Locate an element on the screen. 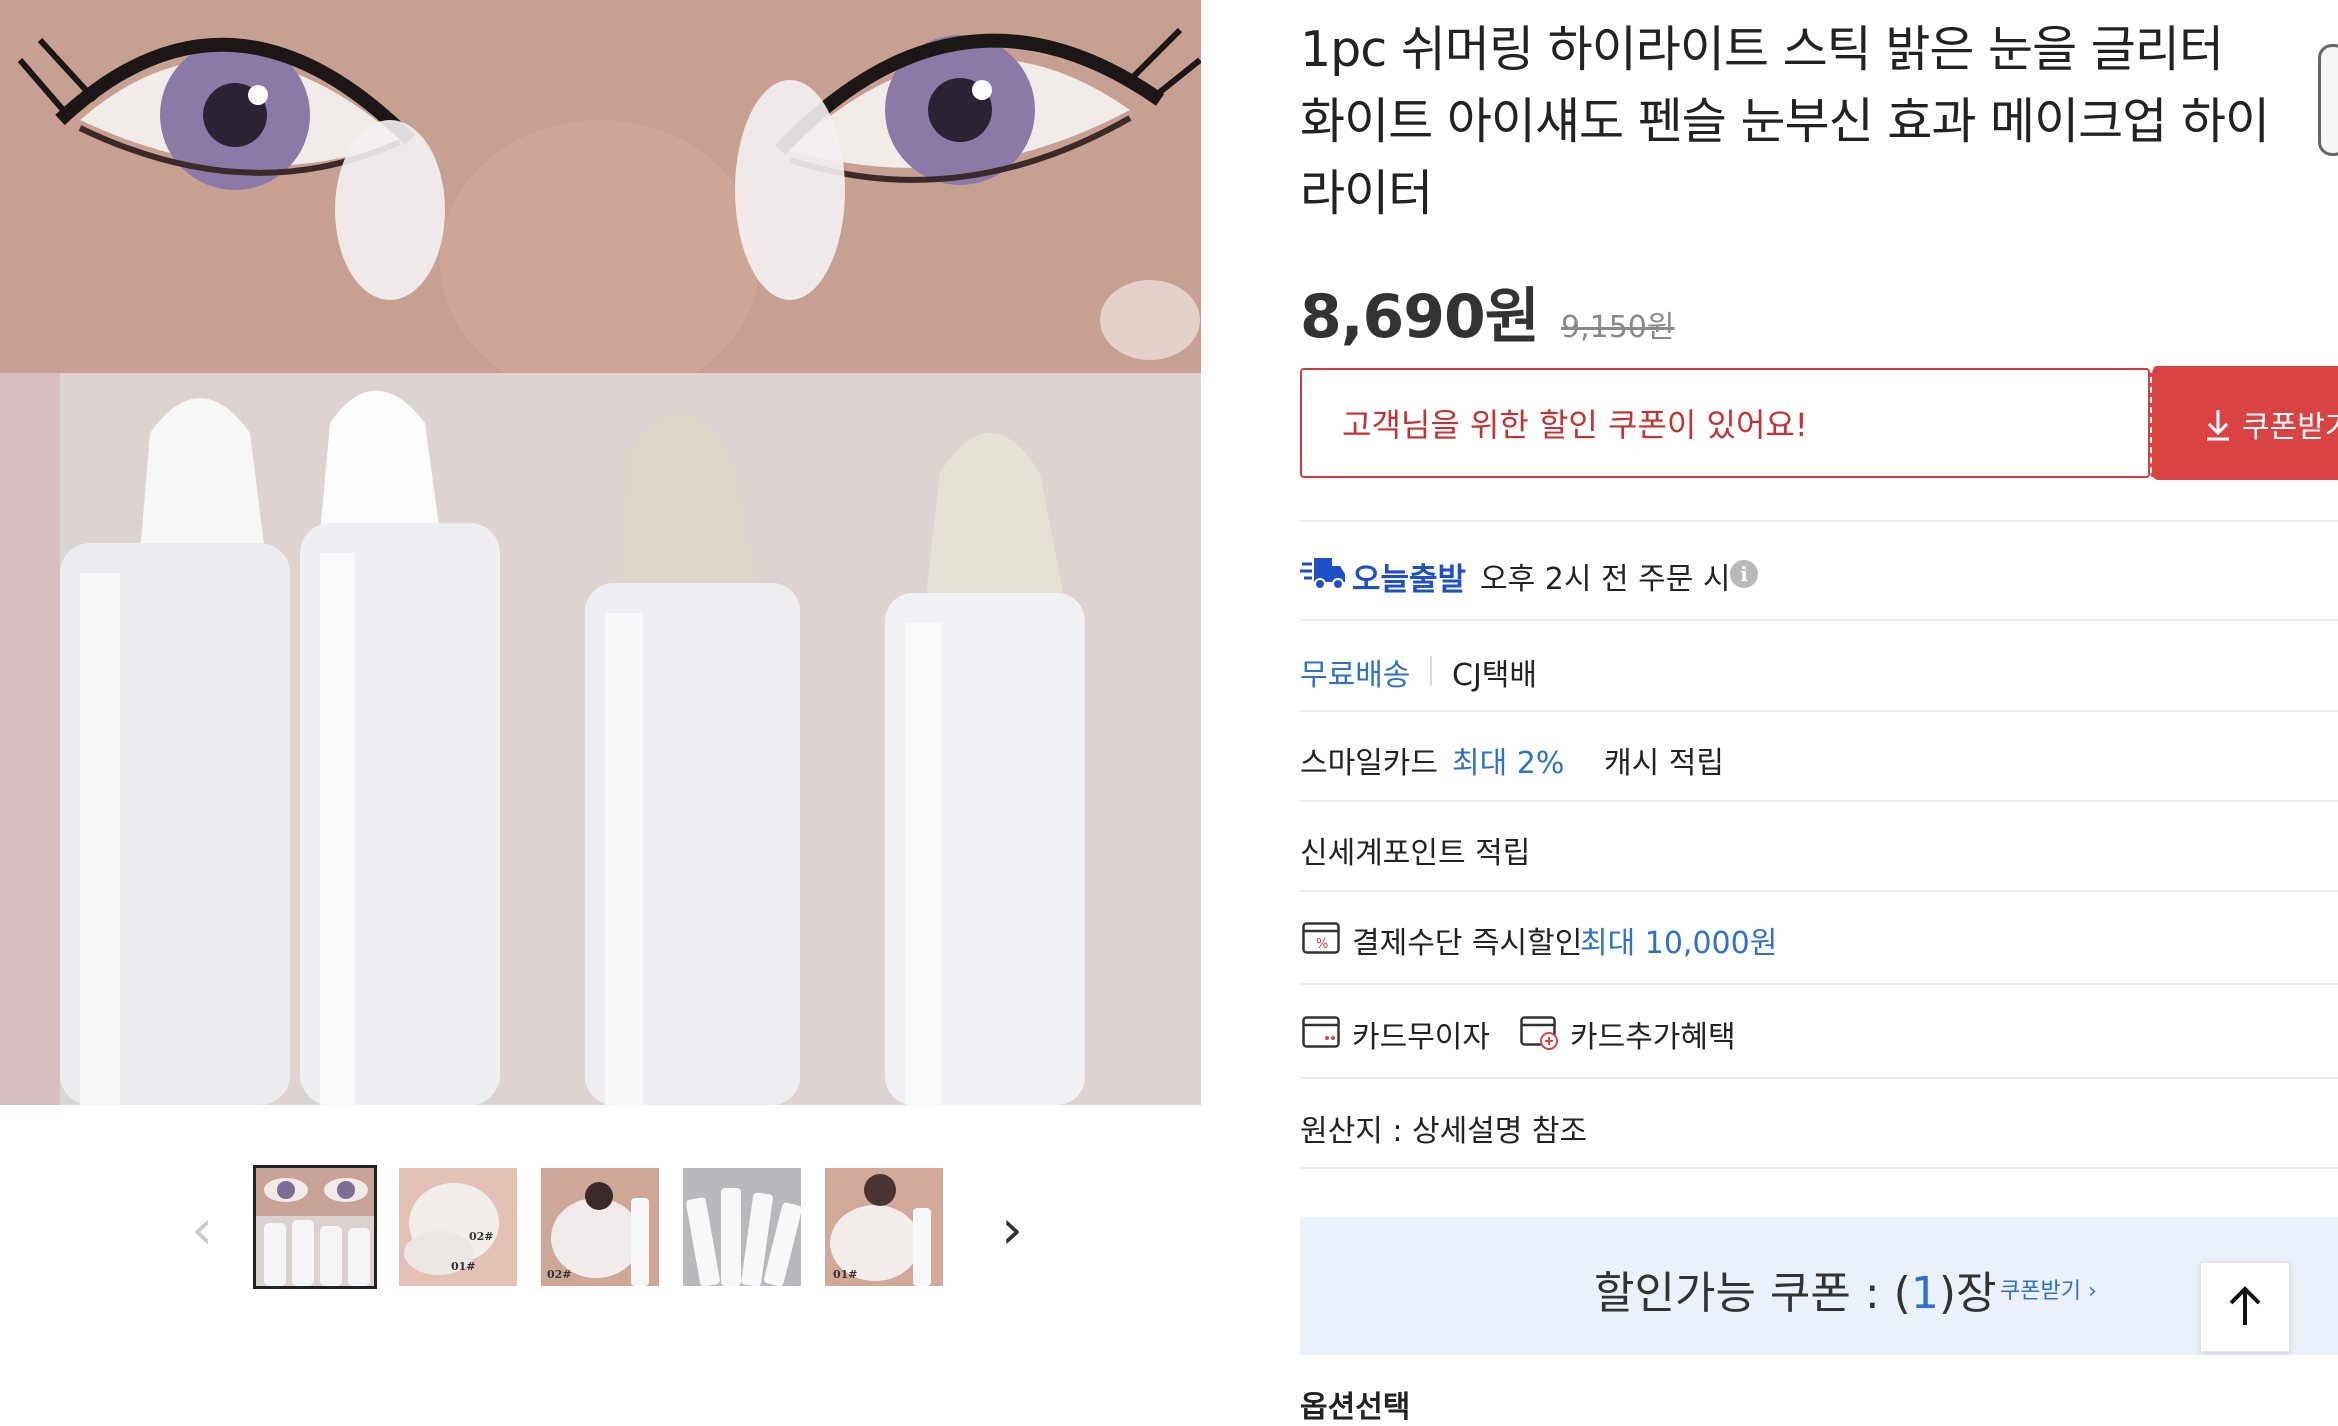 This screenshot has height=1426, width=2338. smile-card-highlight: 최대 2% is located at coordinates (1508, 763).